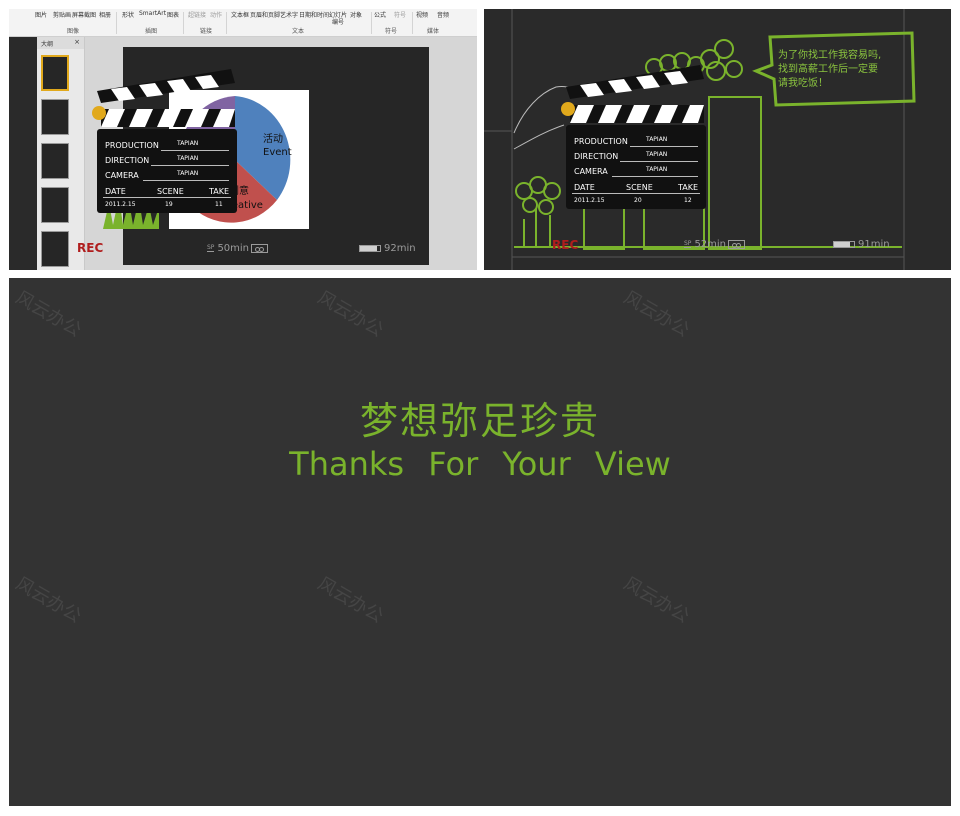  What do you see at coordinates (173, 14) in the screenshot?
I see `ribbon-chart-button: 图表` at bounding box center [173, 14].